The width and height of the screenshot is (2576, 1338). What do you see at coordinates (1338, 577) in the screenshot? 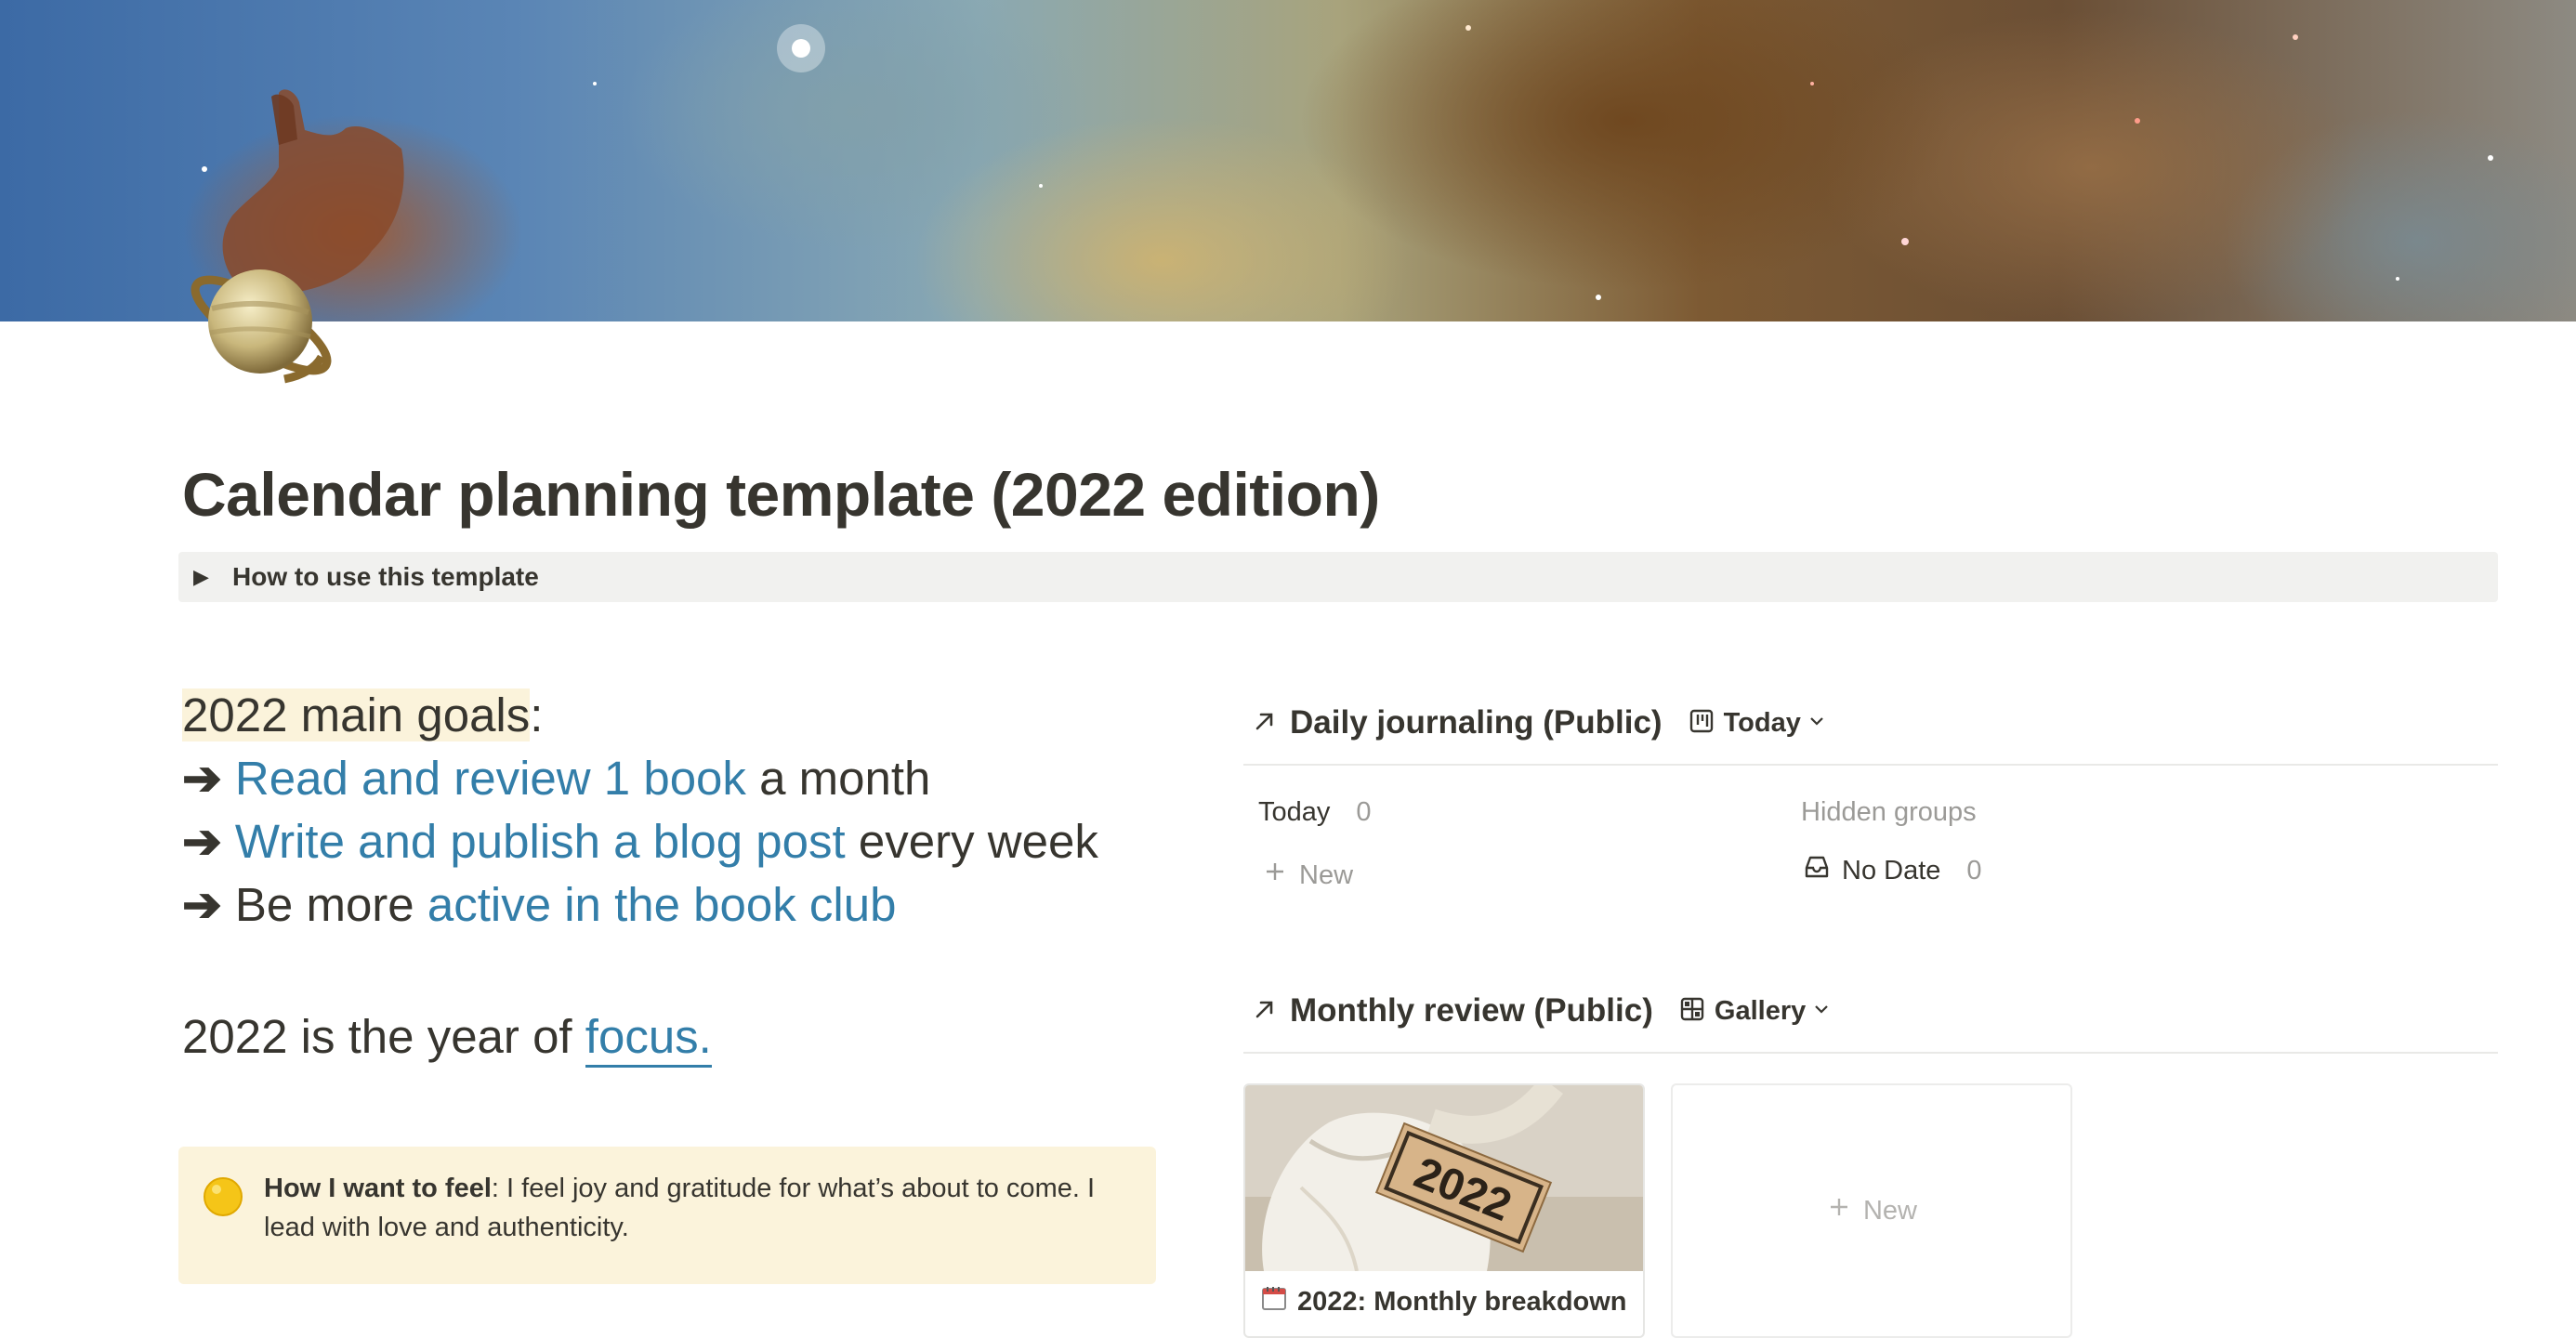
I see `how-to-use-toggle: ▶ How to use this template` at bounding box center [1338, 577].